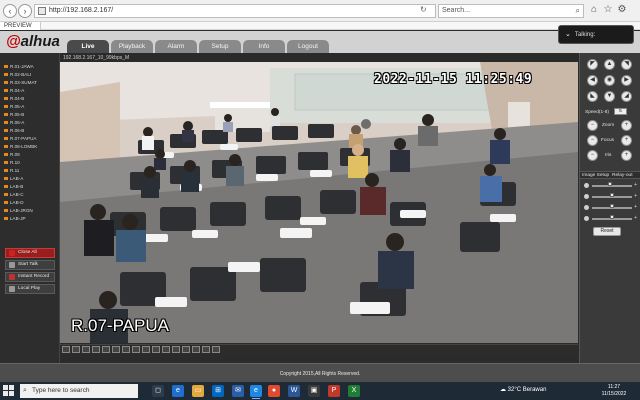  I want to click on contrast-slider-knob, so click(612, 195).